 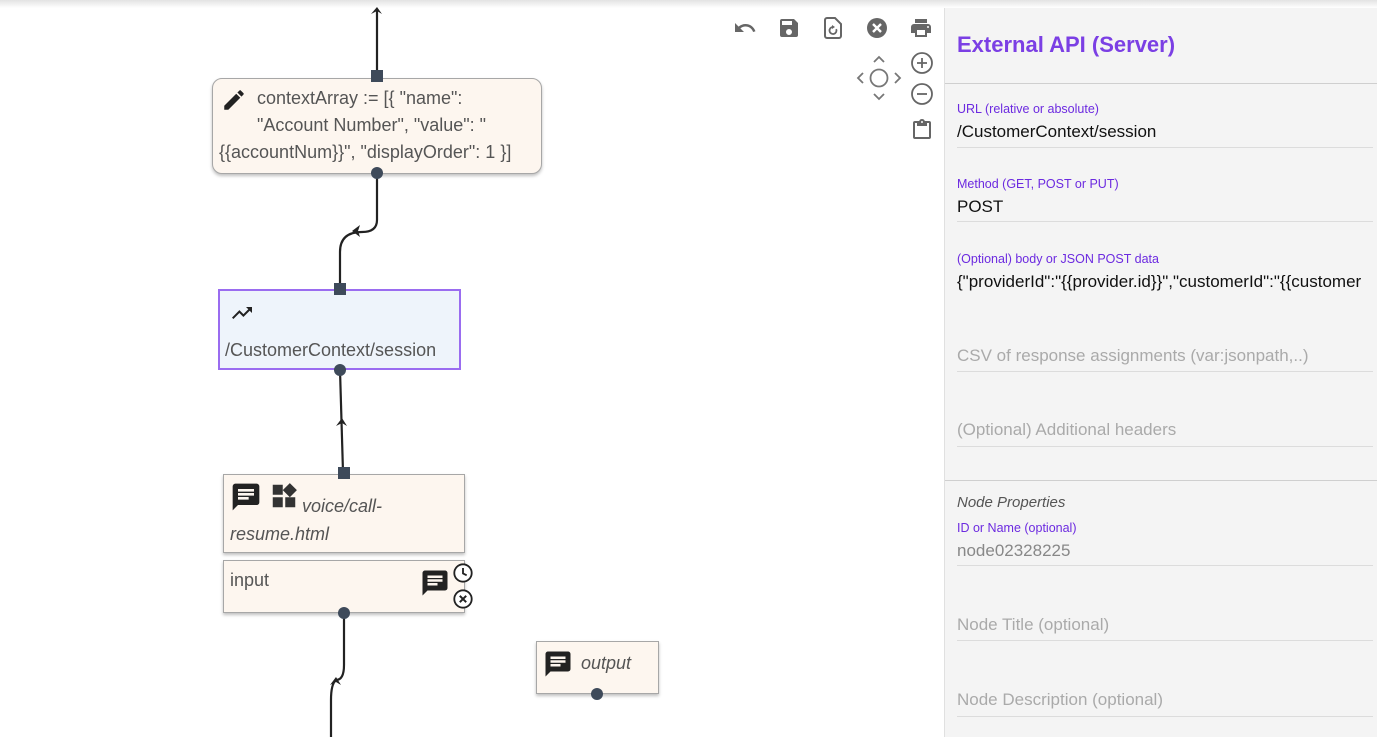 I want to click on assign-text-line3: {{accountNum}}", "displayOrder": 1 }], so click(x=365, y=152).